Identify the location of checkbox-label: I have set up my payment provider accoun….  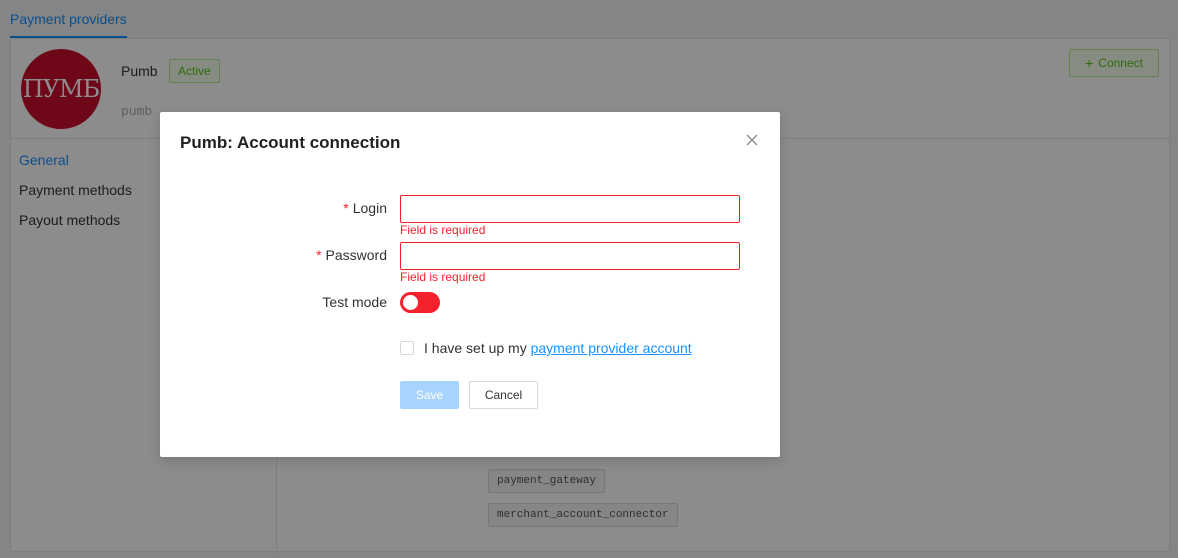
(558, 348).